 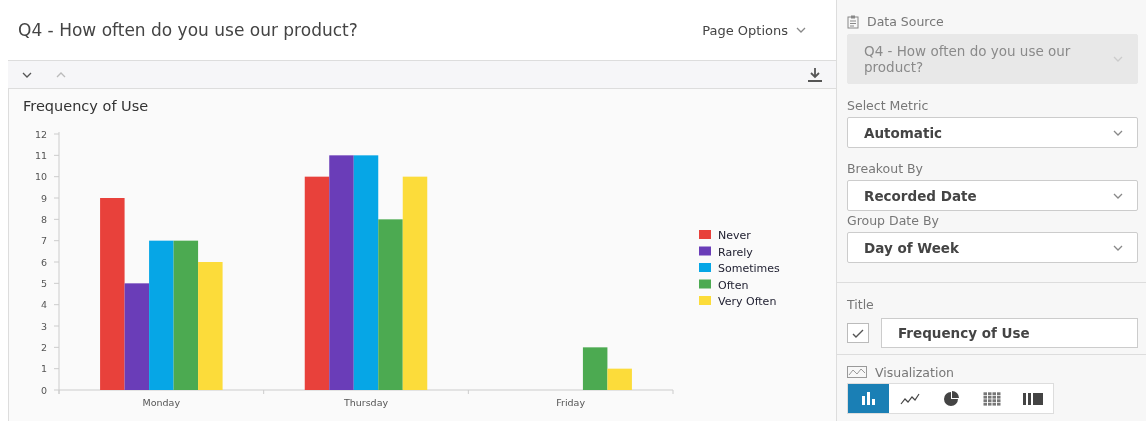 I want to click on column-layout-icon, so click(x=1032, y=398).